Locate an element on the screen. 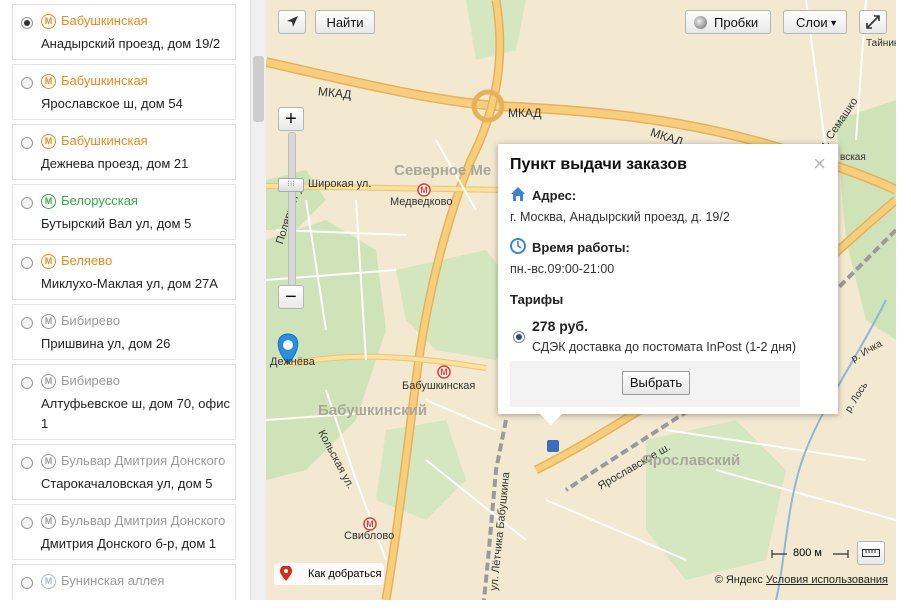  list-item: М Бибирево Алтуфьевское ш, дом 70, офис 1 is located at coordinates (124, 402).